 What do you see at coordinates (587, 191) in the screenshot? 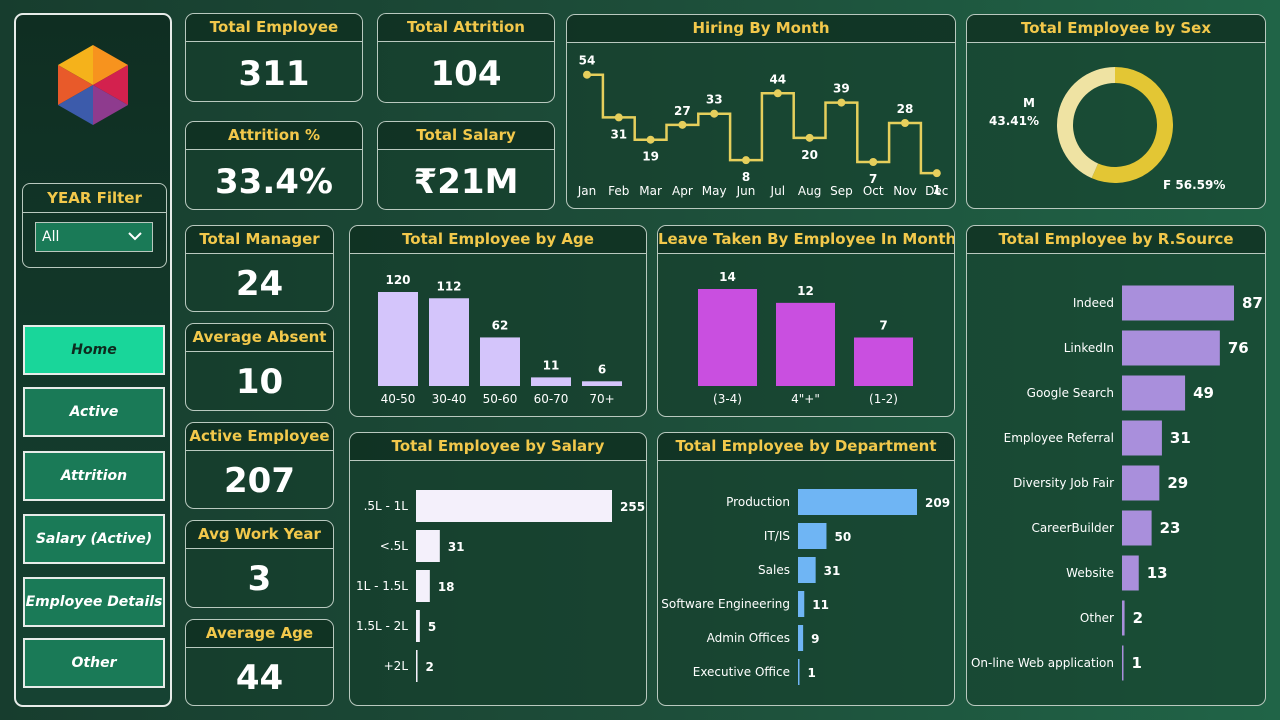
I see `hiring-month-label: Jan` at bounding box center [587, 191].